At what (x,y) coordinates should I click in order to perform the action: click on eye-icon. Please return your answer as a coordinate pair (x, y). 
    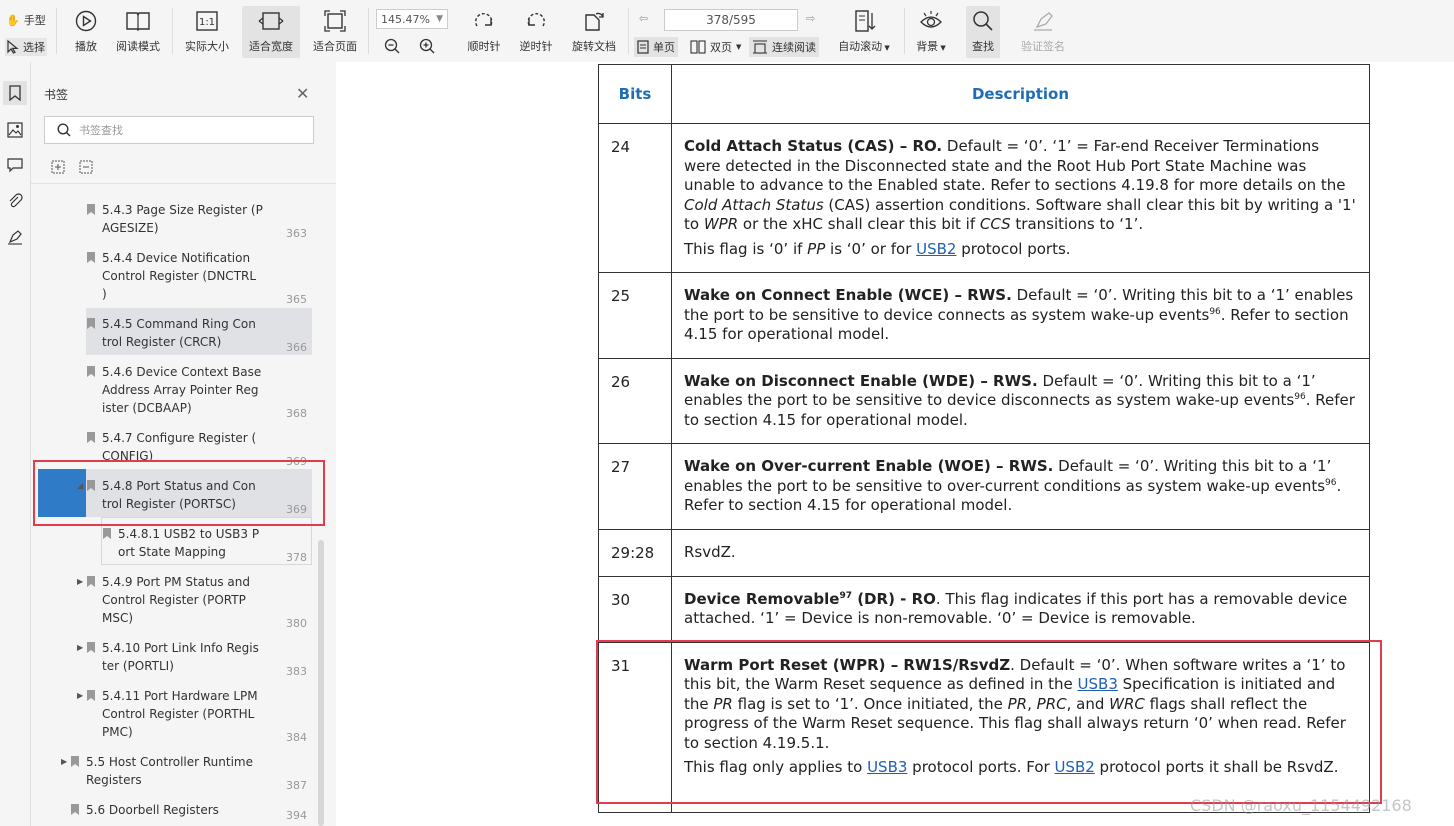
    Looking at the image, I should click on (931, 21).